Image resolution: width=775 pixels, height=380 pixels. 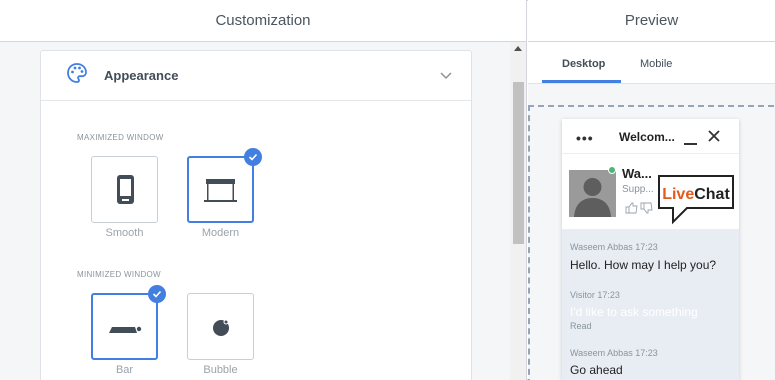 I want to click on window-icon, so click(x=220, y=190).